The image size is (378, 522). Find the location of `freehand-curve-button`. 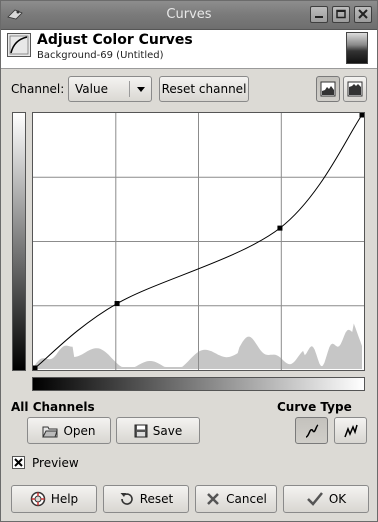

freehand-curve-button is located at coordinates (350, 430).